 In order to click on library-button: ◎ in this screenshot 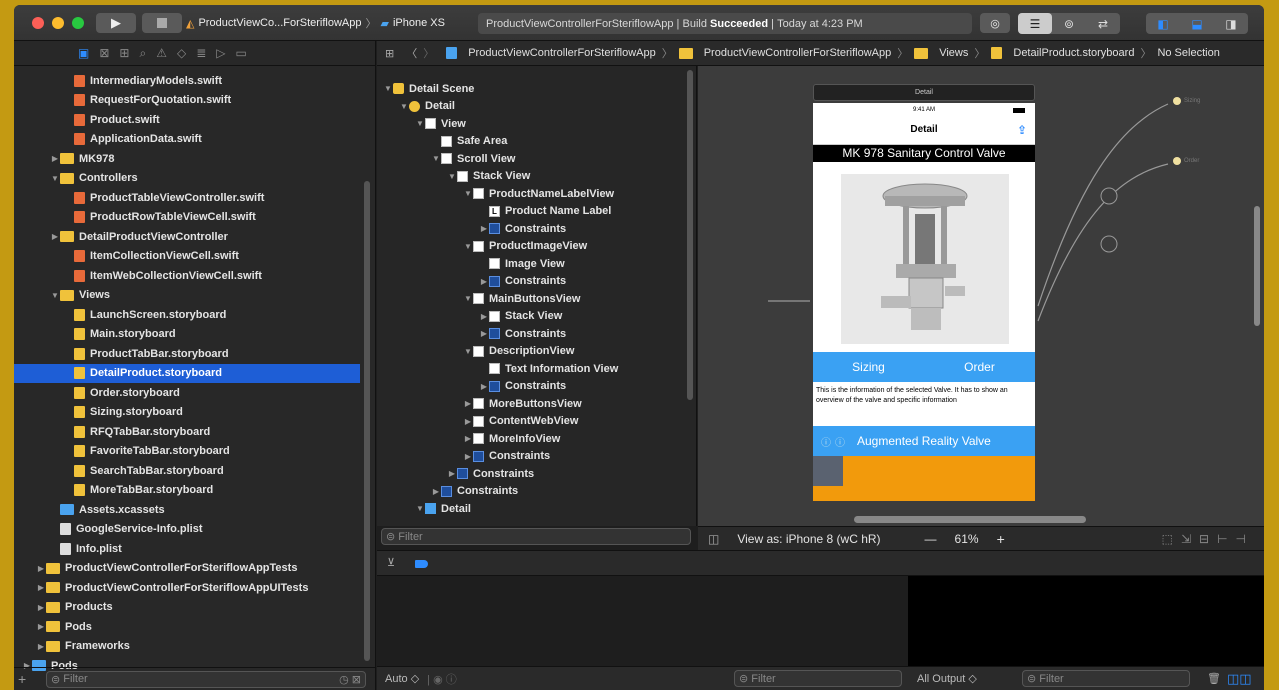, I will do `click(995, 23)`.